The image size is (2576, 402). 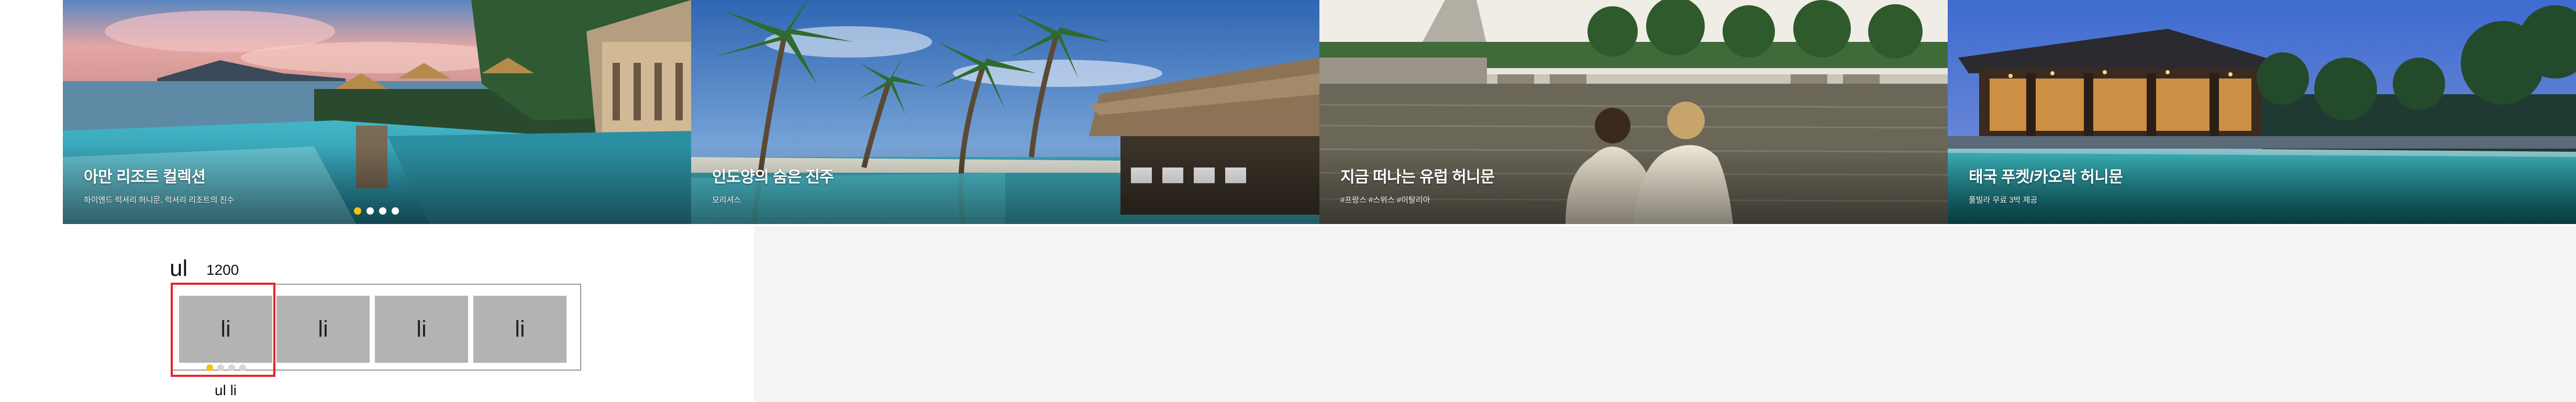 What do you see at coordinates (421, 329) in the screenshot?
I see `li-box-3: li` at bounding box center [421, 329].